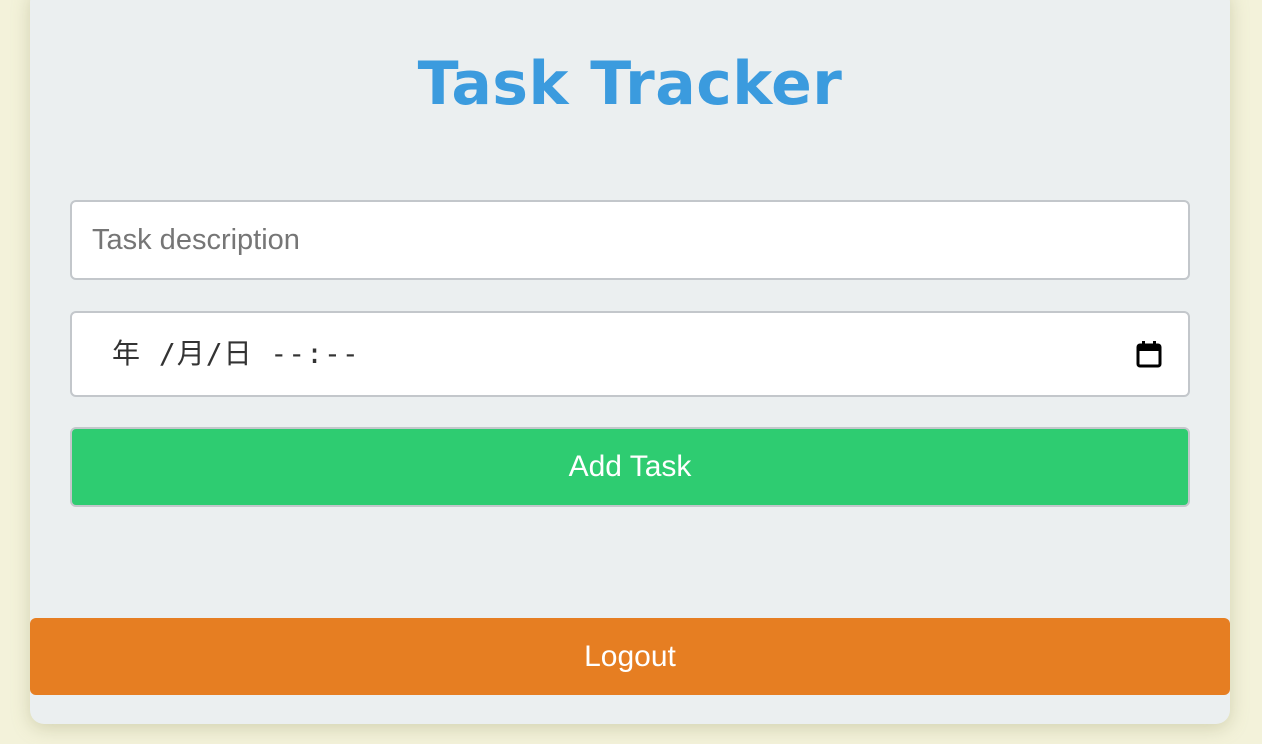 The height and width of the screenshot is (744, 1262). I want to click on due-datetime-input: 年 /月/日 --:--, so click(630, 354).